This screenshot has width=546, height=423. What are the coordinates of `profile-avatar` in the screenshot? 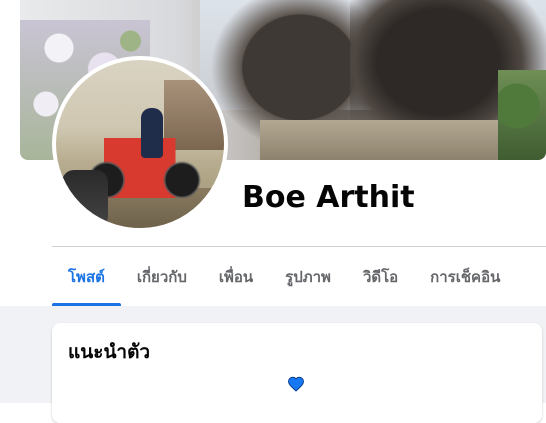 It's located at (140, 144).